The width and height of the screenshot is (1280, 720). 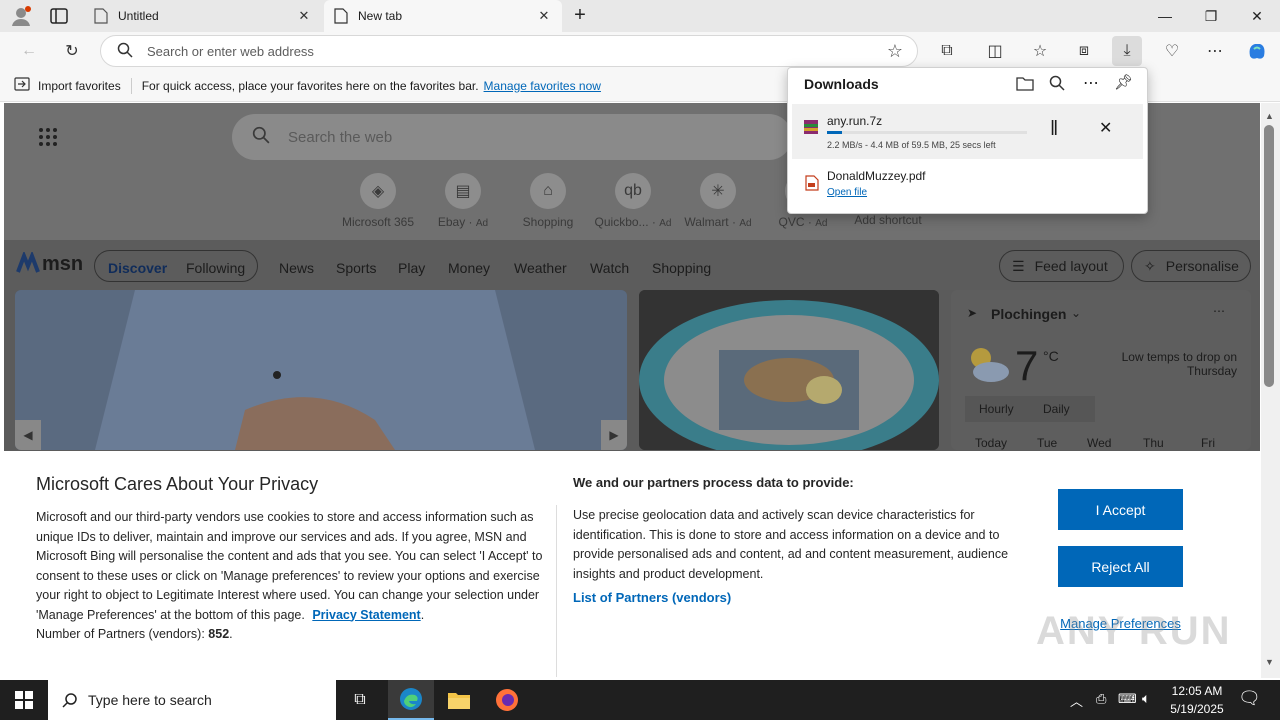 What do you see at coordinates (989, 365) in the screenshot?
I see `cloudy-moon-icon` at bounding box center [989, 365].